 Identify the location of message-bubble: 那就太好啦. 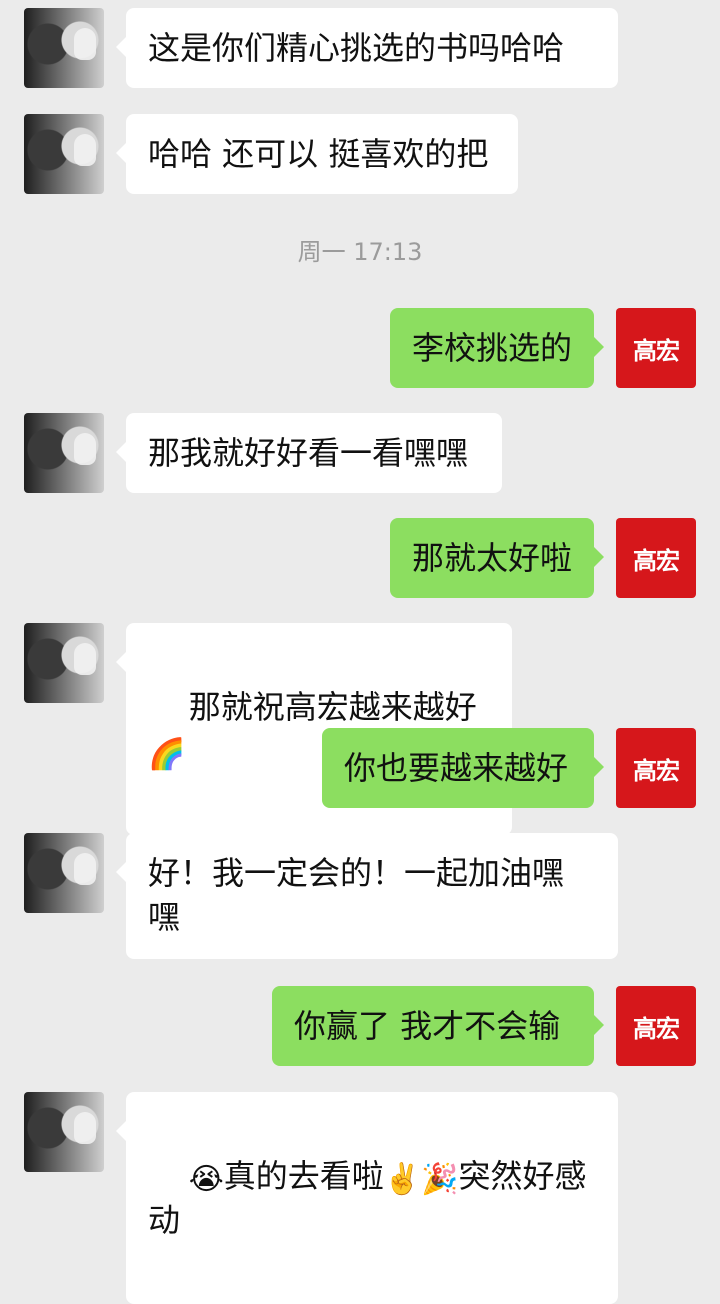
(497, 558).